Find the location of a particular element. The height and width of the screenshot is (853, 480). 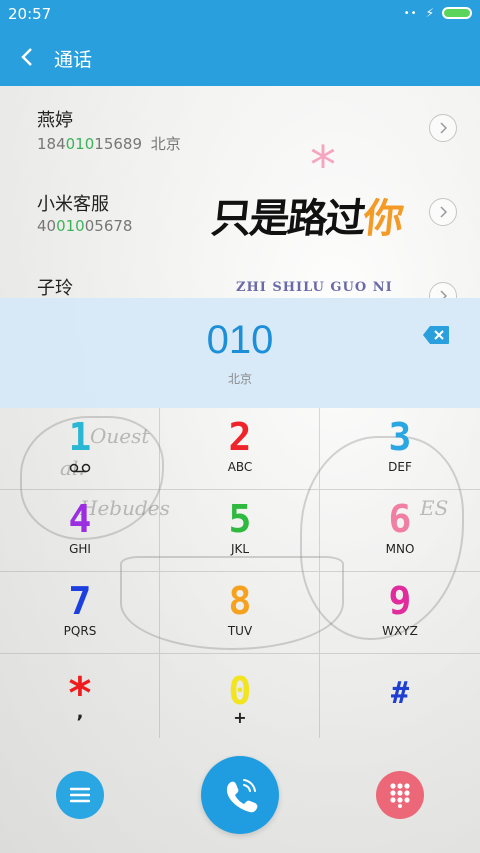

keypad-toggle-button is located at coordinates (400, 795).